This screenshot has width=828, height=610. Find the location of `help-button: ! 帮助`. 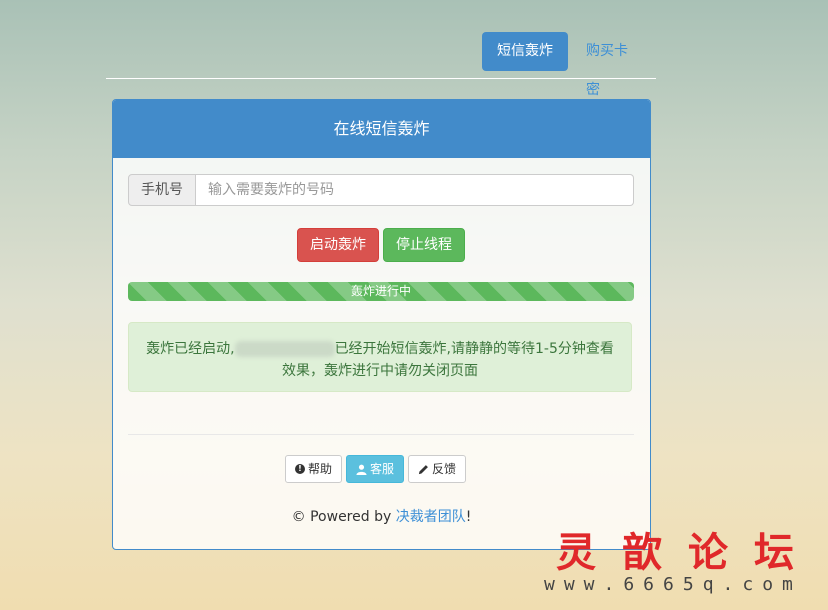

help-button: ! 帮助 is located at coordinates (314, 469).